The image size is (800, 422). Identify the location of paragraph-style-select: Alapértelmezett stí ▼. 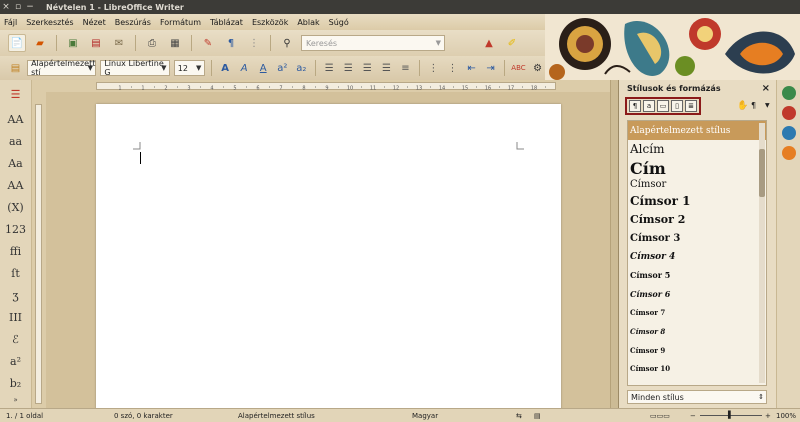
(62, 68).